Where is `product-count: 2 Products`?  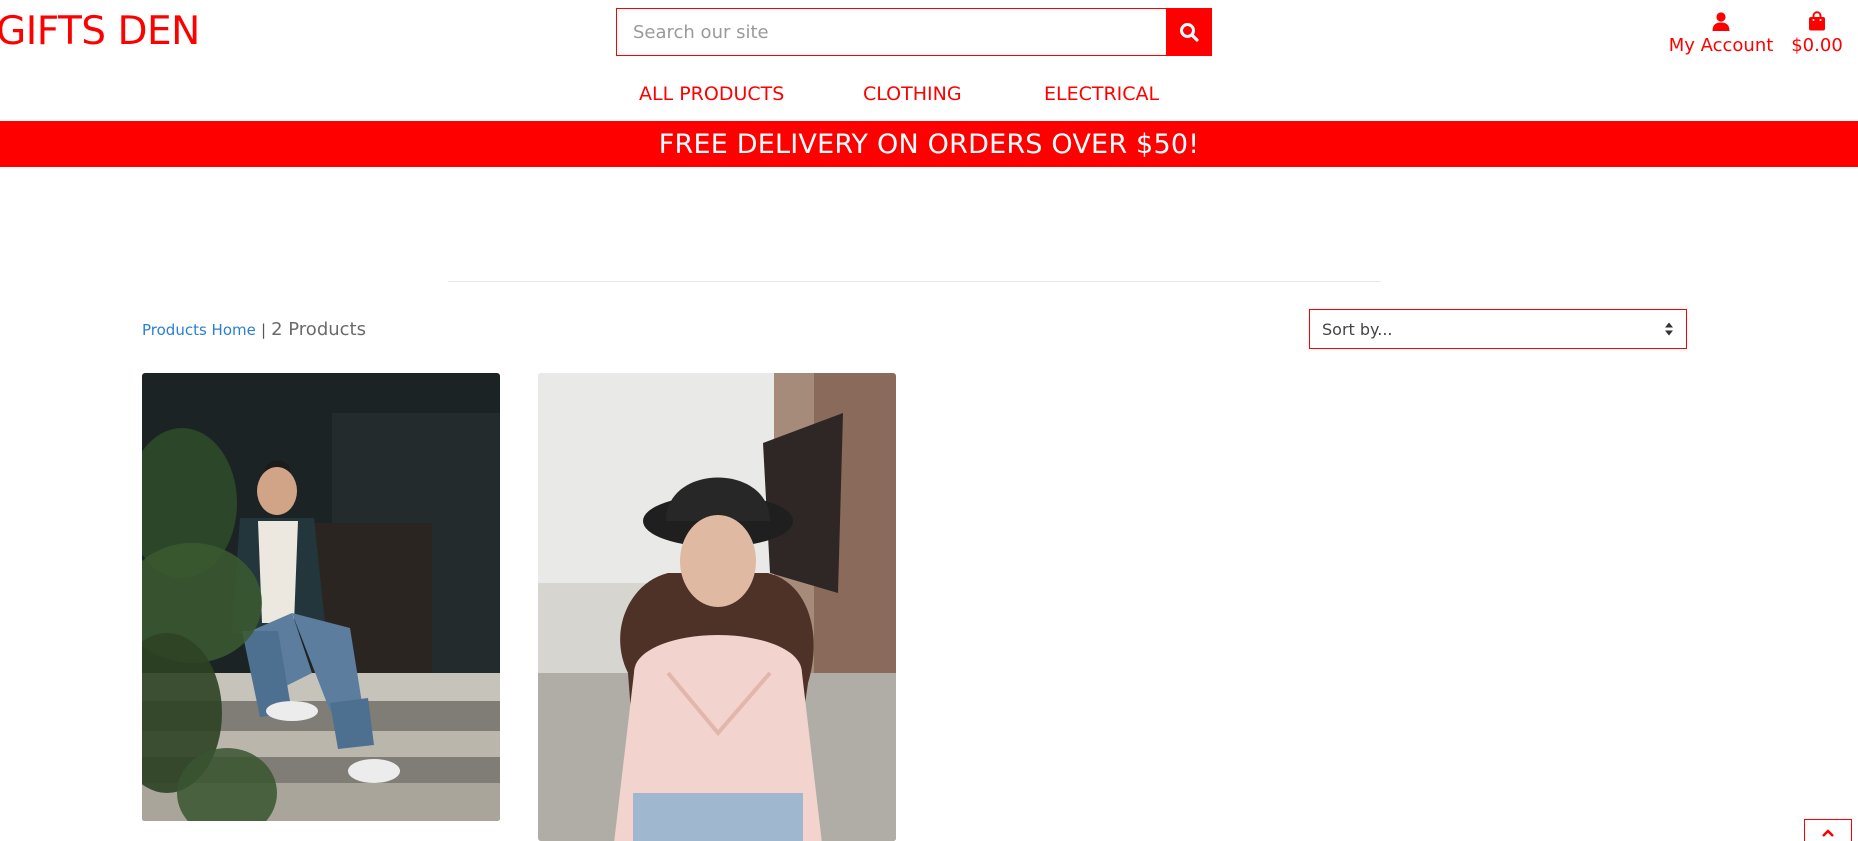
product-count: 2 Products is located at coordinates (318, 329).